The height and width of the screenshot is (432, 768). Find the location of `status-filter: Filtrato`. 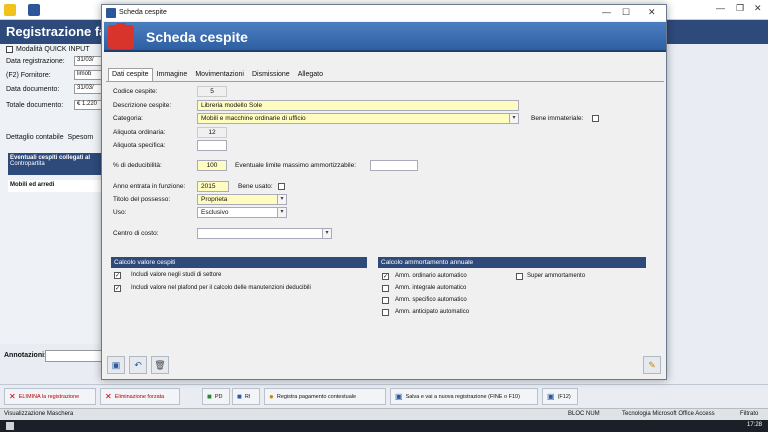

status-filter: Filtrato is located at coordinates (749, 414).